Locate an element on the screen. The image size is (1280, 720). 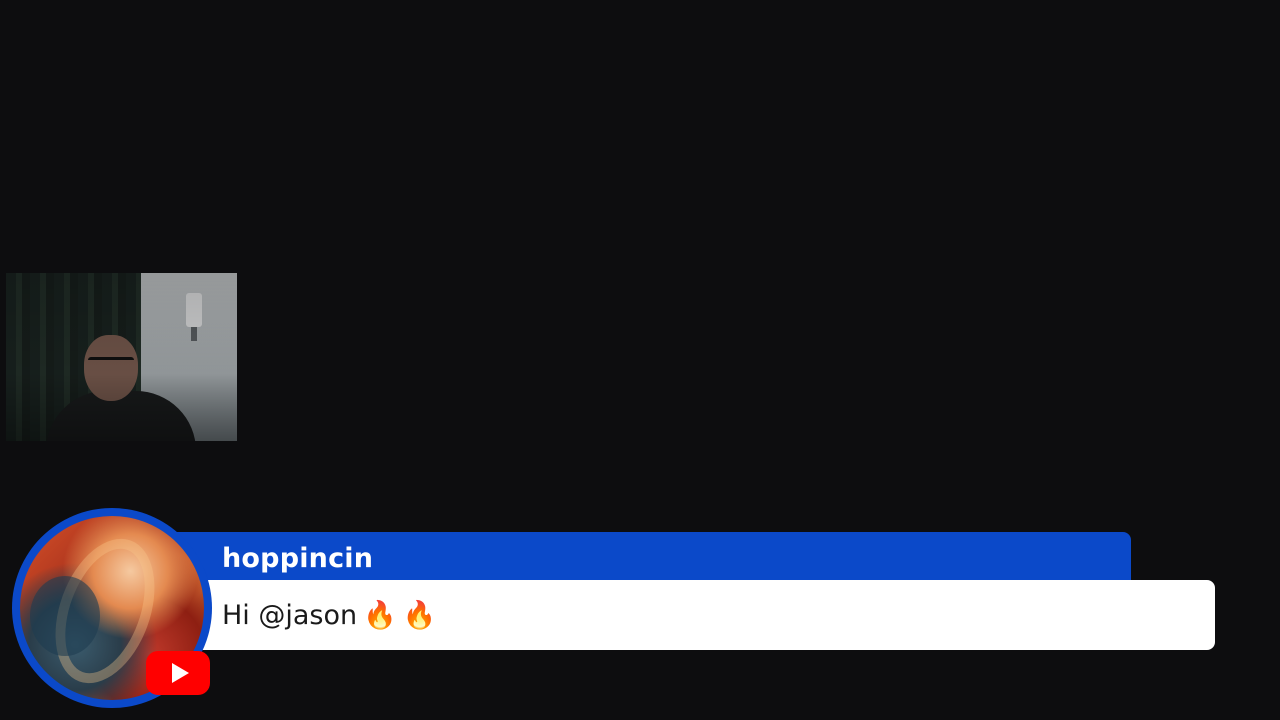
video-shade is located at coordinates (121, 357).